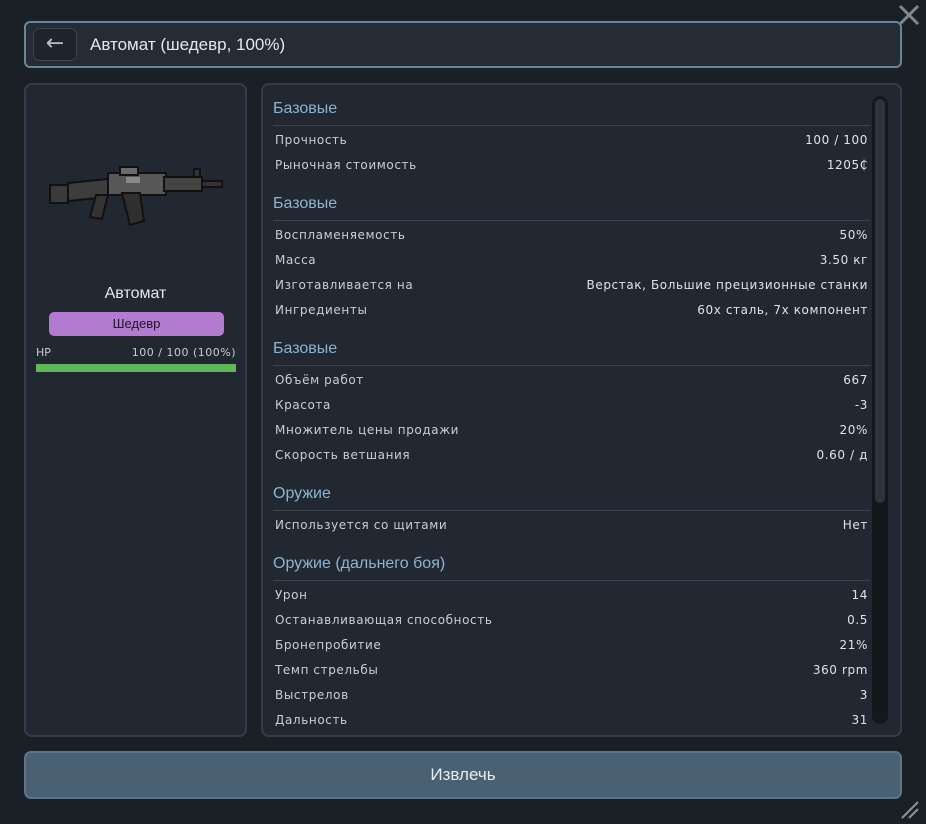  Describe the element at coordinates (571, 670) in the screenshot. I see `stat-row: Темп стрельбы 360 rpm` at that location.